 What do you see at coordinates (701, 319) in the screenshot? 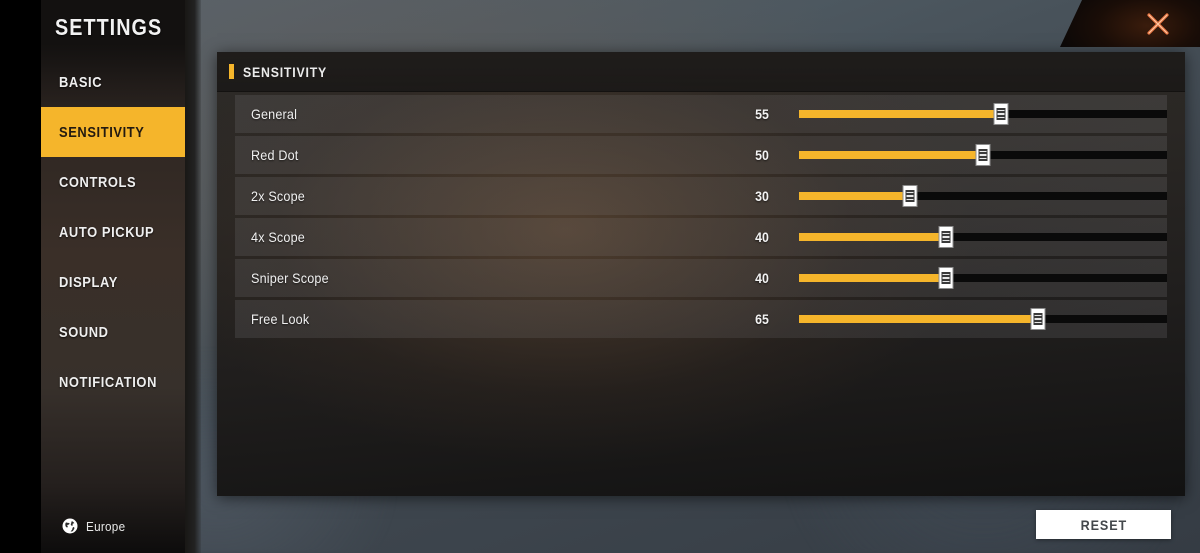
I see `sensitivity-row: Free Look 65` at bounding box center [701, 319].